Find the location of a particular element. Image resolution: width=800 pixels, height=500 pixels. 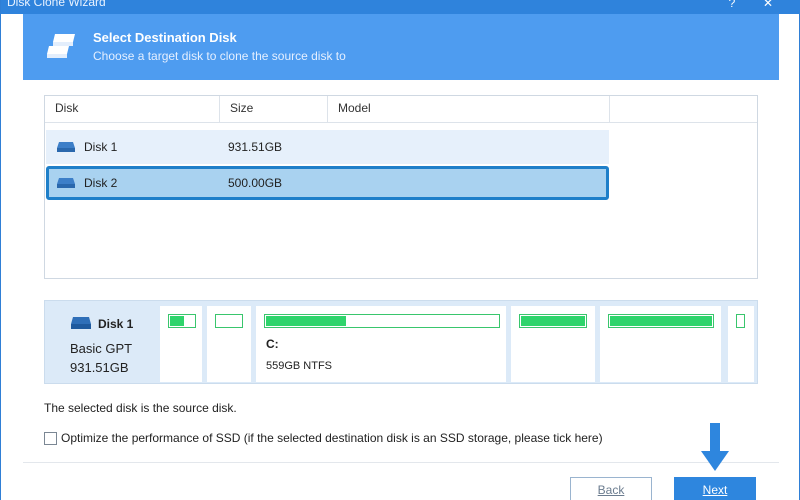

next-button-label: Next is located at coordinates (715, 490).